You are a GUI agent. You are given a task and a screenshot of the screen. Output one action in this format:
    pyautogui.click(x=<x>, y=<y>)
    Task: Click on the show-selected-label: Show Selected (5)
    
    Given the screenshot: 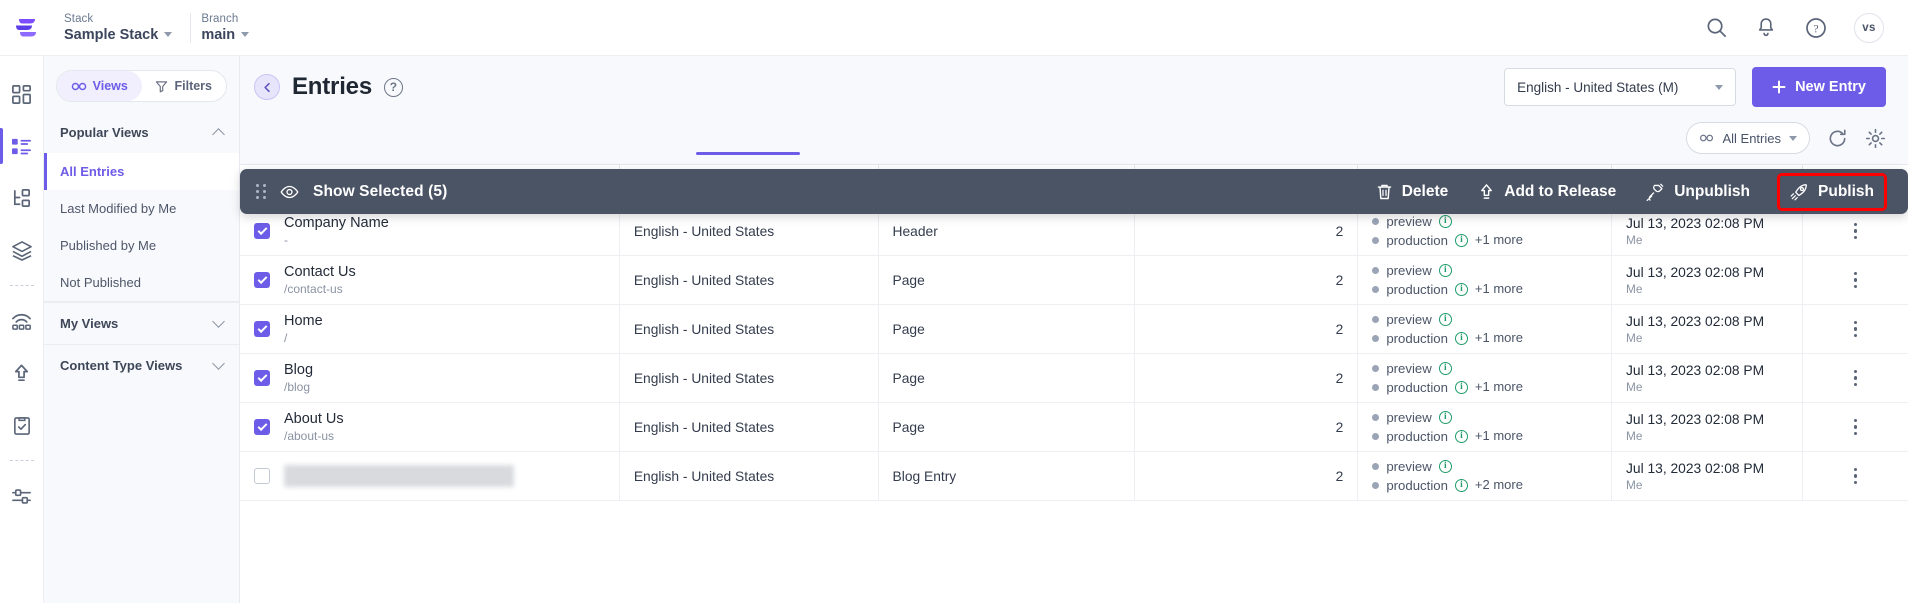 What is the action you would take?
    pyautogui.click(x=380, y=192)
    